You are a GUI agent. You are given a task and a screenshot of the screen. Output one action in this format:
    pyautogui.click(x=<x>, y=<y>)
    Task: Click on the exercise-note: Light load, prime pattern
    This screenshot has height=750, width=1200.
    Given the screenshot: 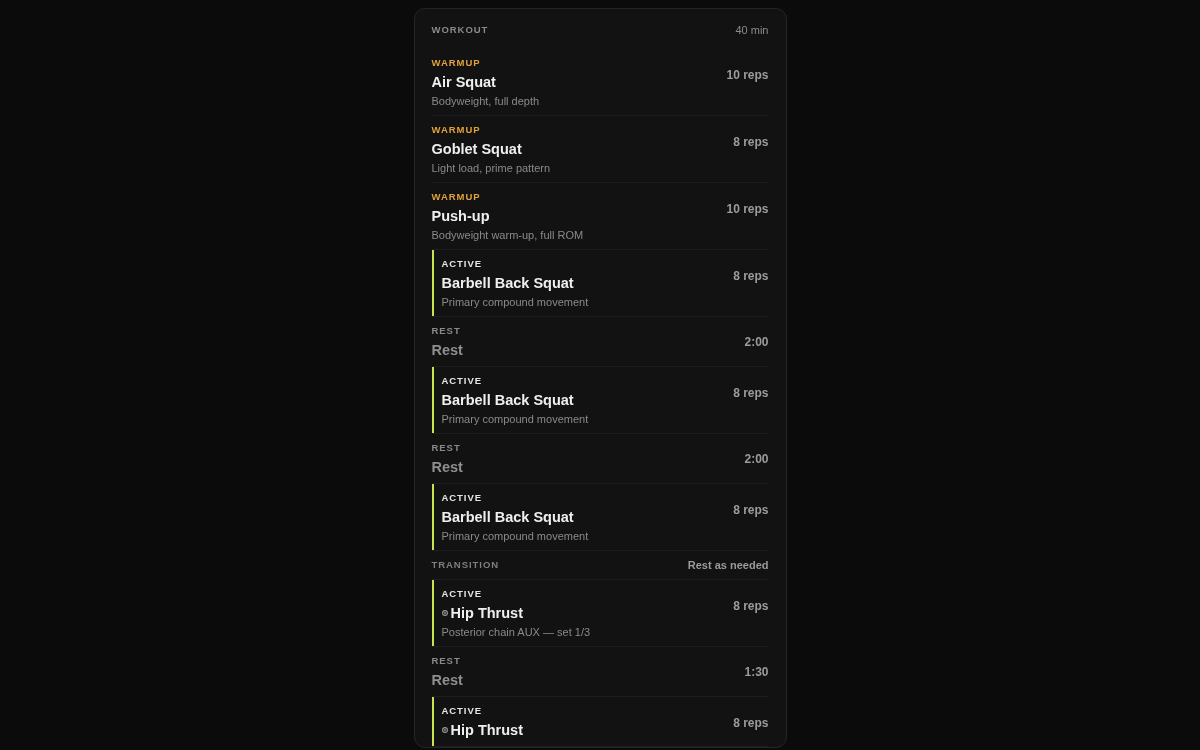 What is the action you would take?
    pyautogui.click(x=491, y=168)
    